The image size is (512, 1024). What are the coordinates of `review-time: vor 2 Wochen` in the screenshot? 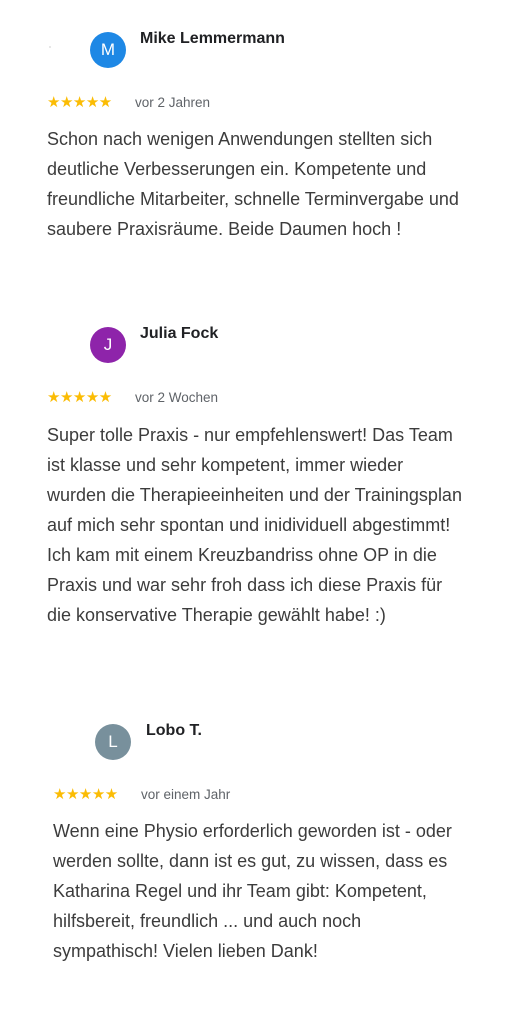 It's located at (177, 397).